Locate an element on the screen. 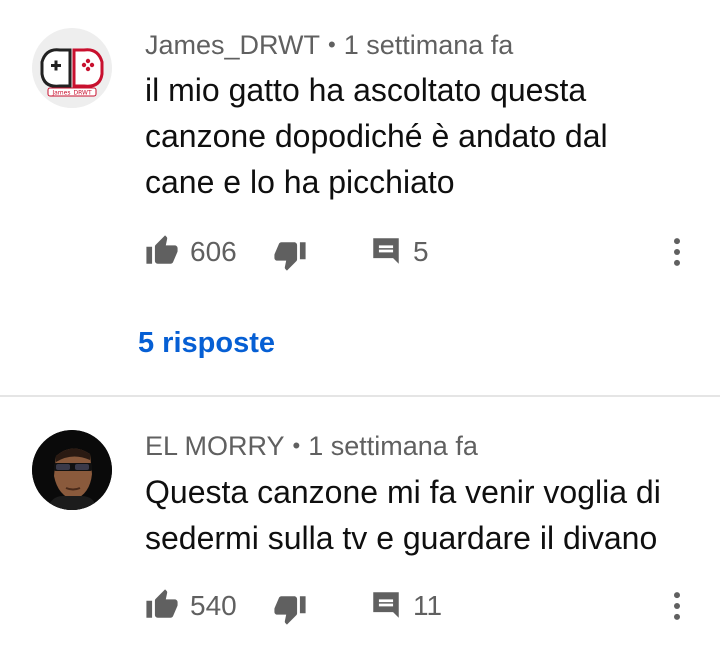 Image resolution: width=720 pixels, height=658 pixels. avatar: James_DRWT is located at coordinates (72, 68).